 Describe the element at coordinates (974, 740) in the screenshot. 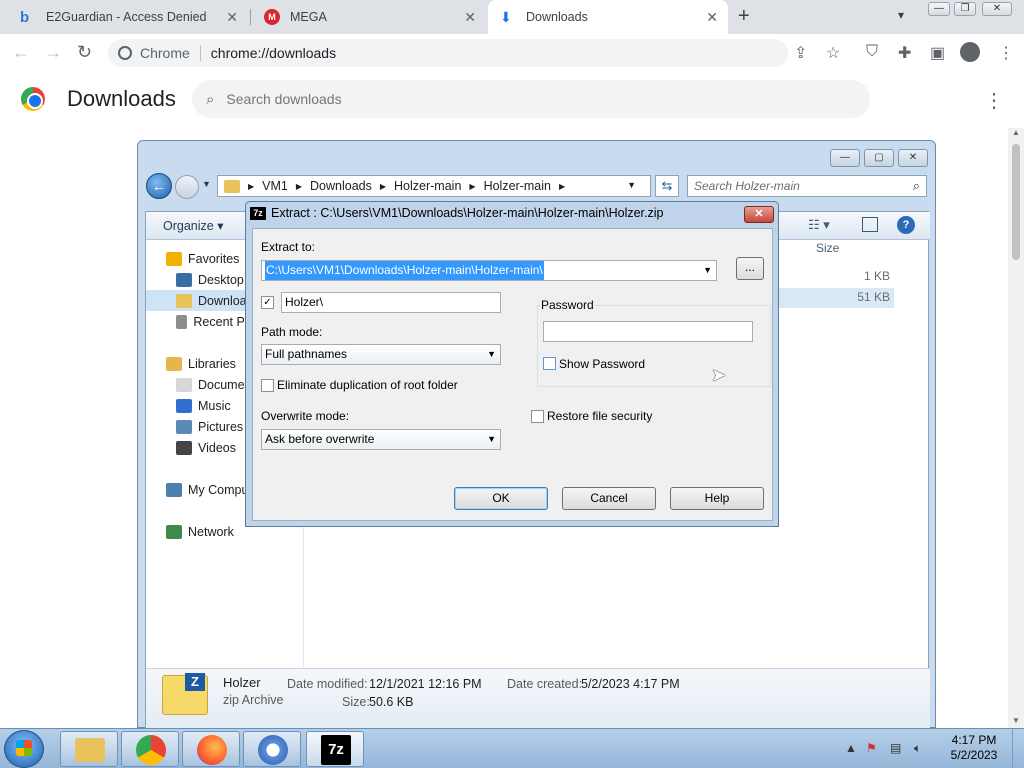

I see `clock-time: 4:17 PM` at that location.